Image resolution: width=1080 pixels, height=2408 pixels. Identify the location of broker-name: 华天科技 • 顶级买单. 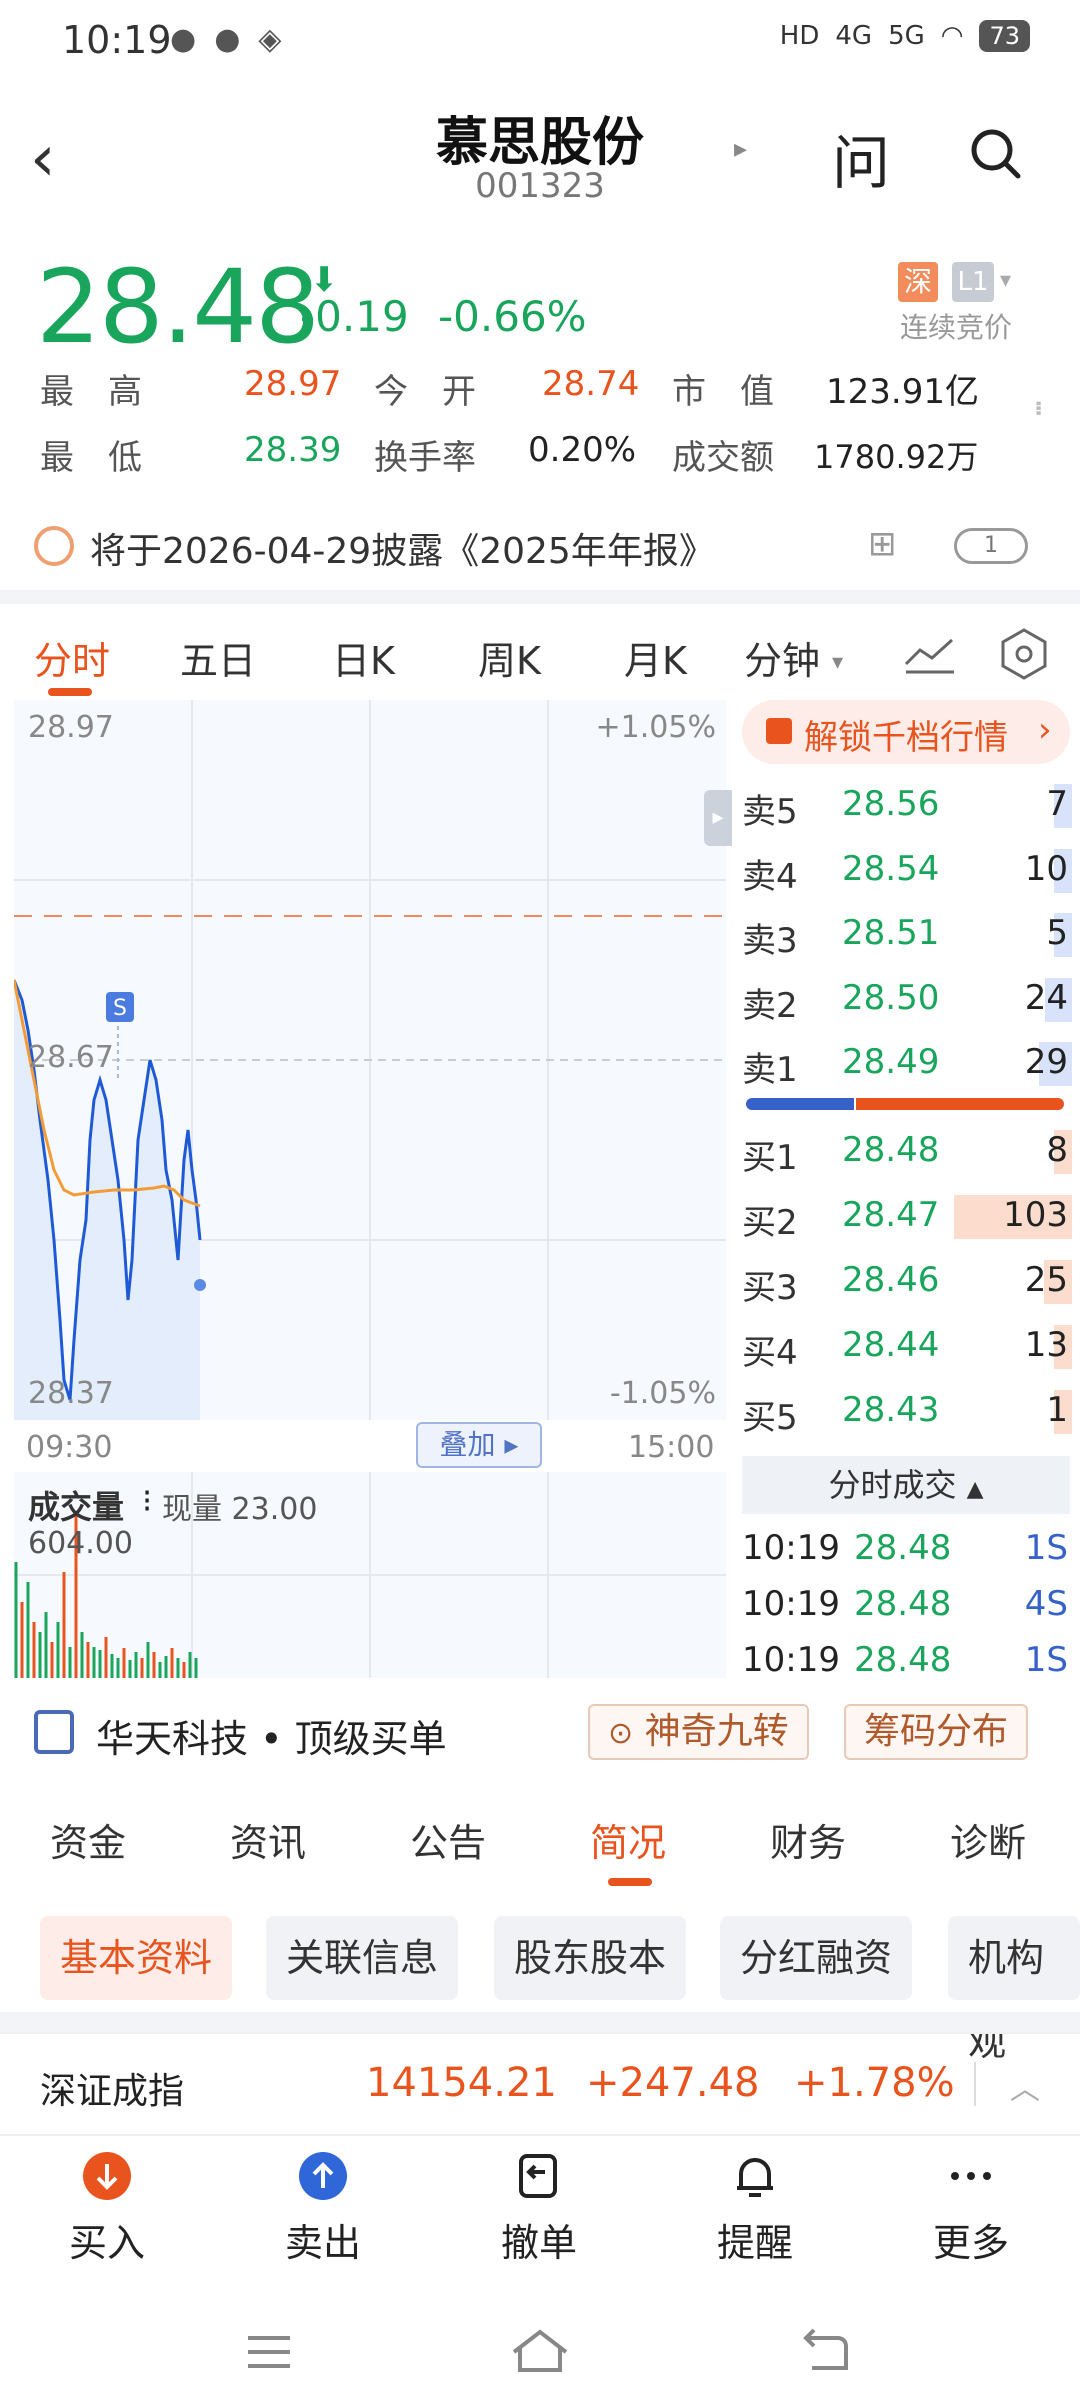
(271, 1735).